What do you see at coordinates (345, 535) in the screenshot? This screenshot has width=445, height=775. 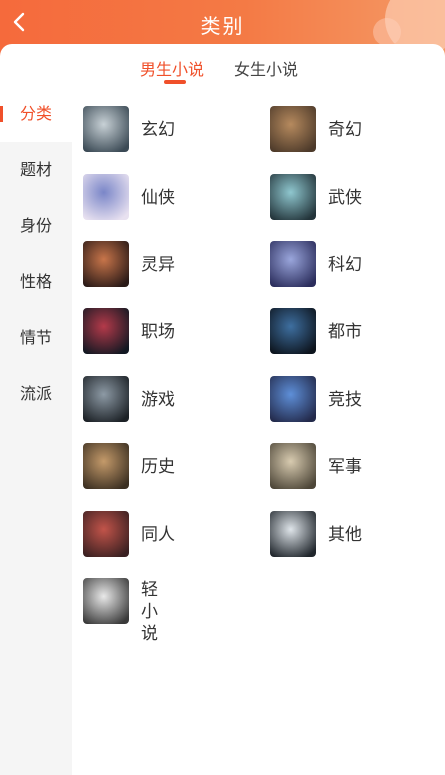 I see `category-label: 其他` at bounding box center [345, 535].